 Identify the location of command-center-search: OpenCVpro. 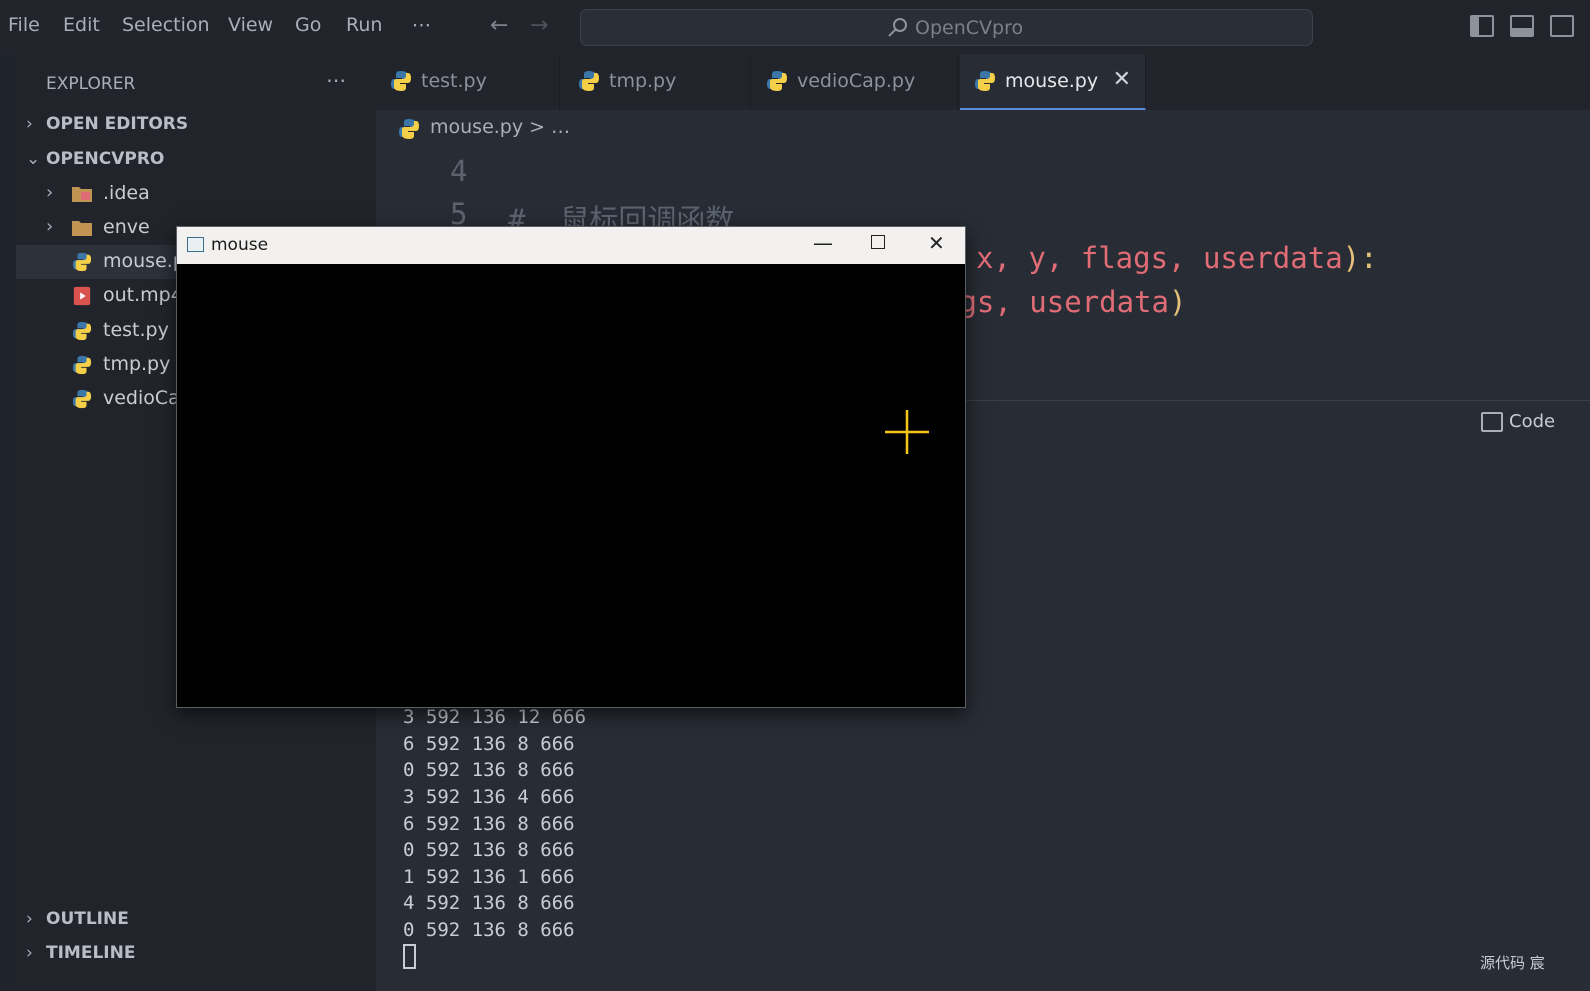
(946, 27).